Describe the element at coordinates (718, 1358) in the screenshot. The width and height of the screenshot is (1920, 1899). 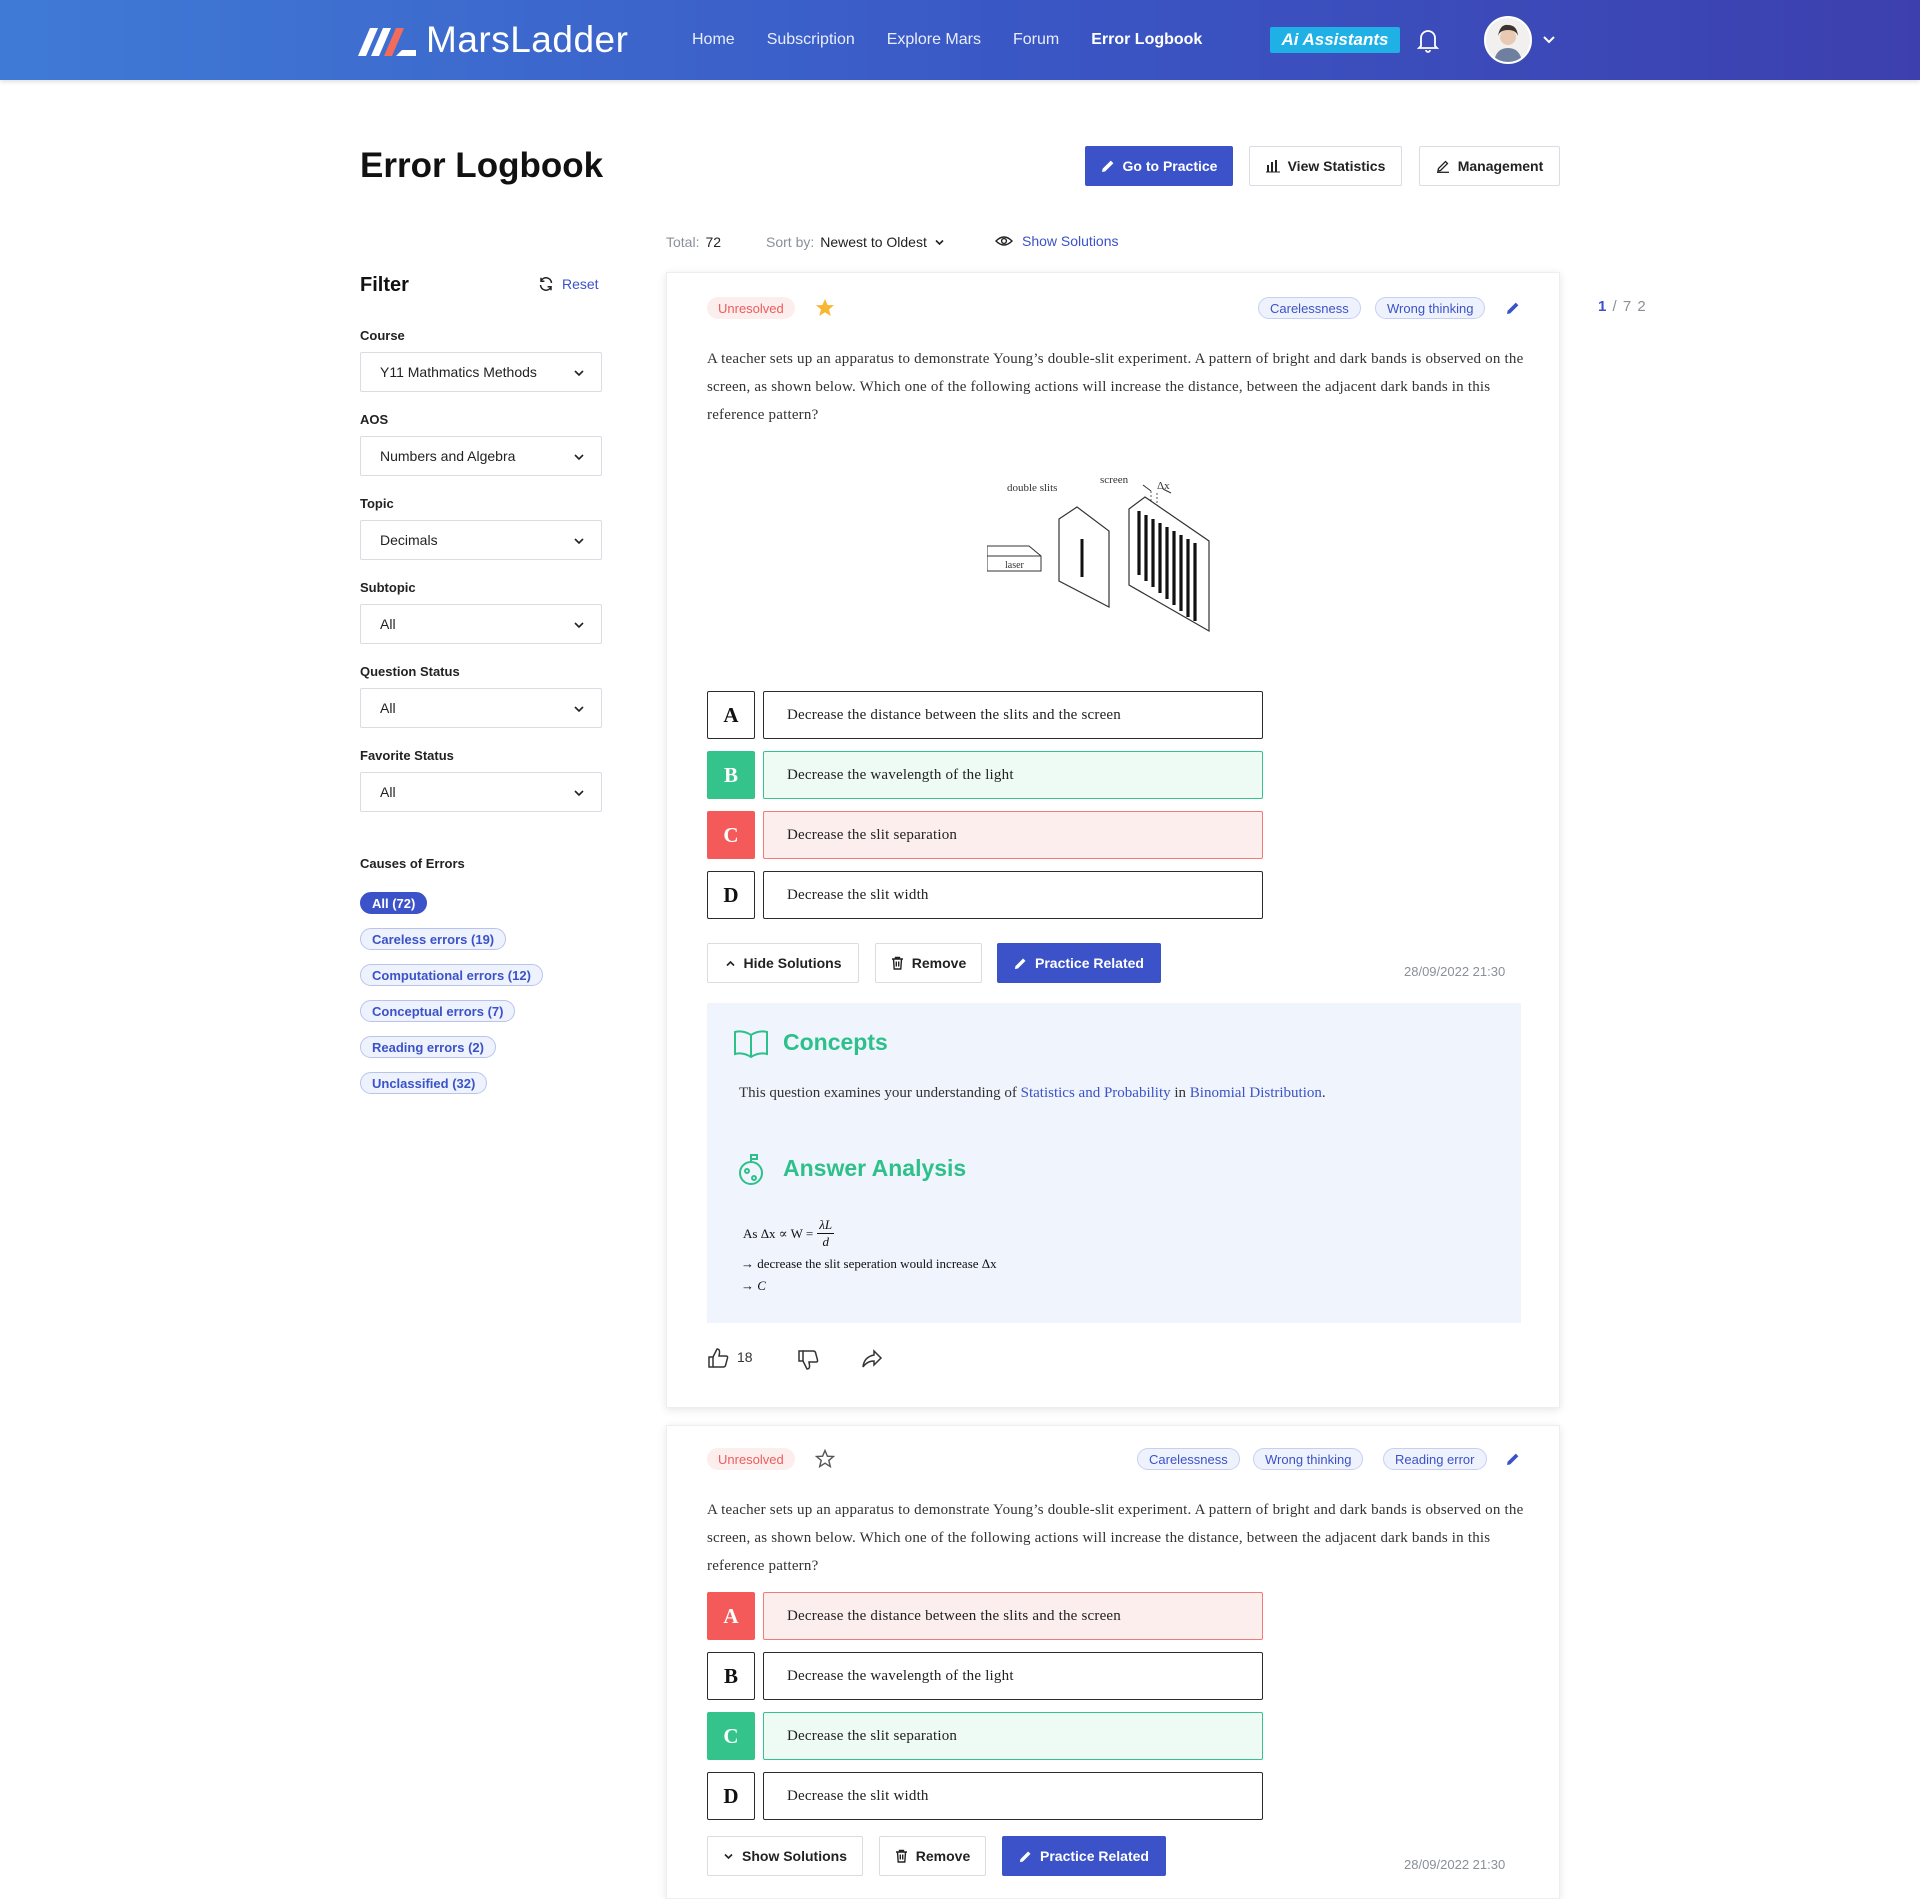
I see `thumbs-up-icon` at that location.